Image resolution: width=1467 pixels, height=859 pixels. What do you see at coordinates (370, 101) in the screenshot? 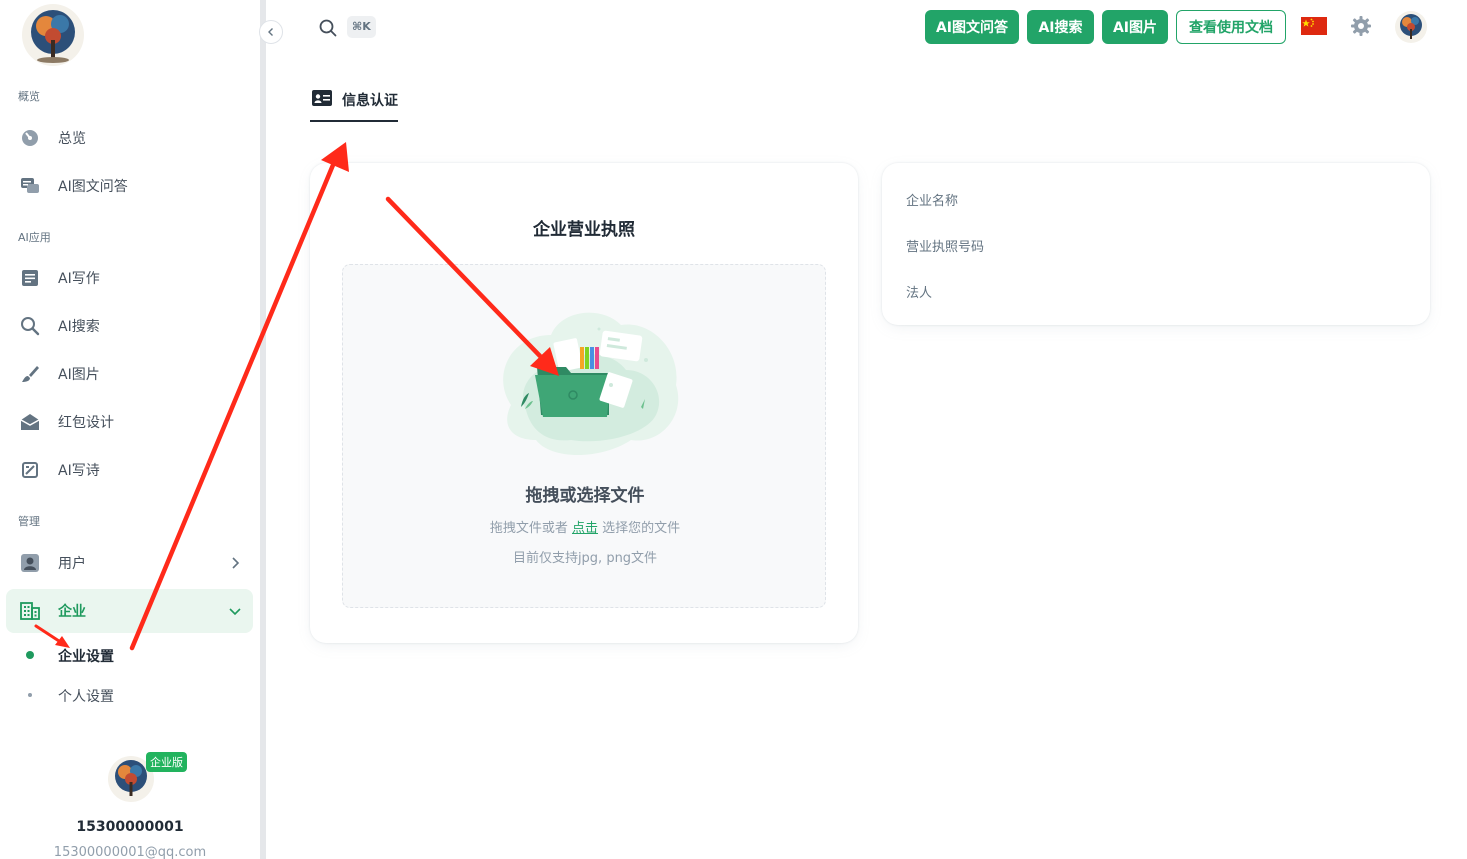
I see `tab-label: 信息认证` at bounding box center [370, 101].